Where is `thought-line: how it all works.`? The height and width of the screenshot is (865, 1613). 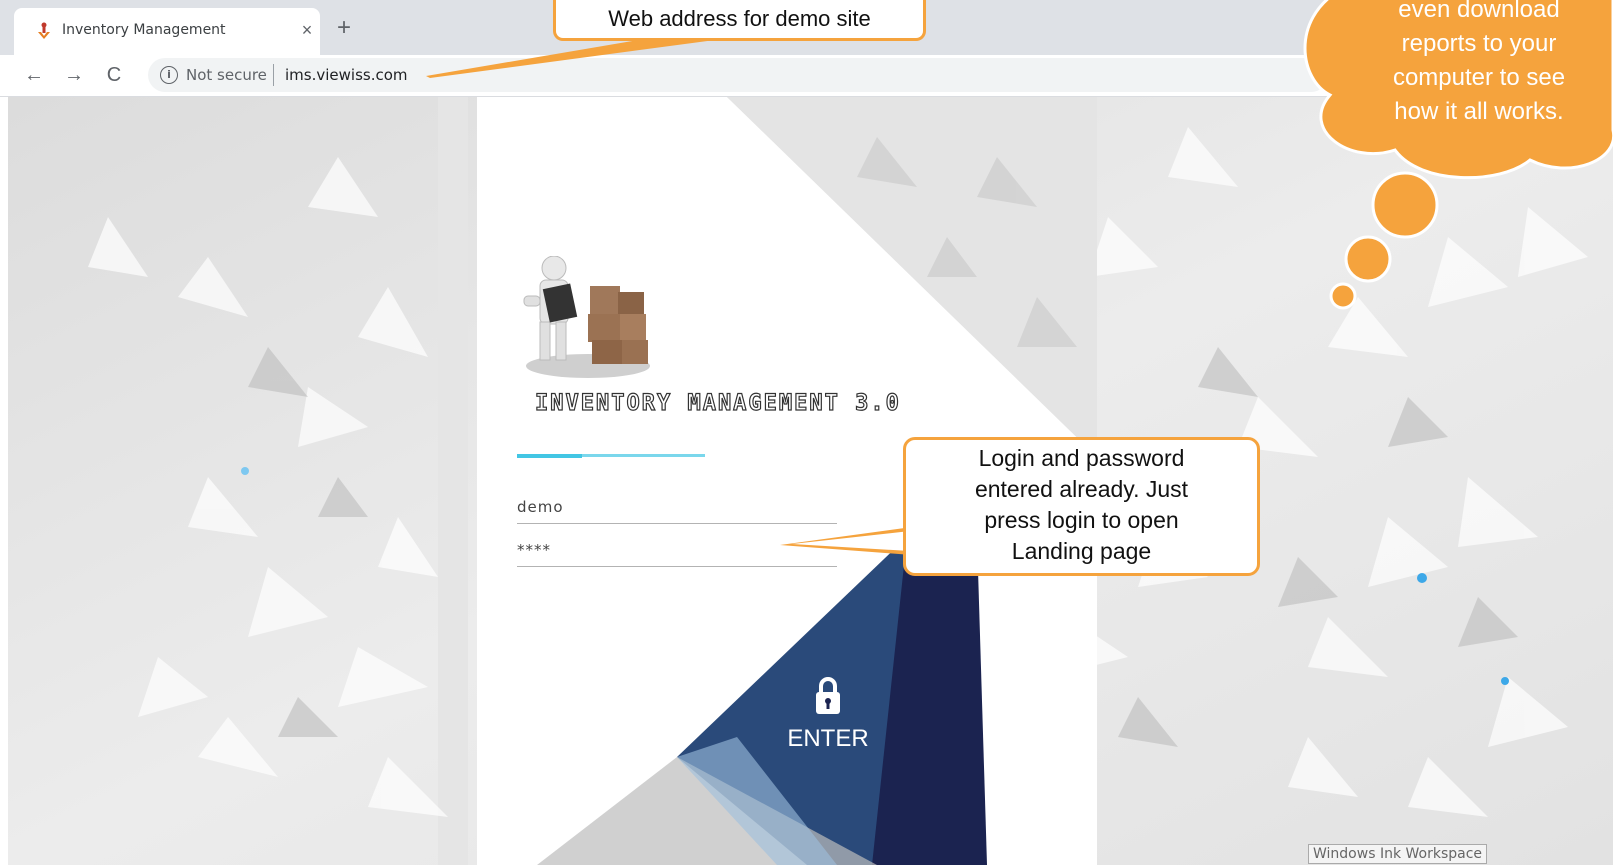 thought-line: how it all works. is located at coordinates (1479, 111).